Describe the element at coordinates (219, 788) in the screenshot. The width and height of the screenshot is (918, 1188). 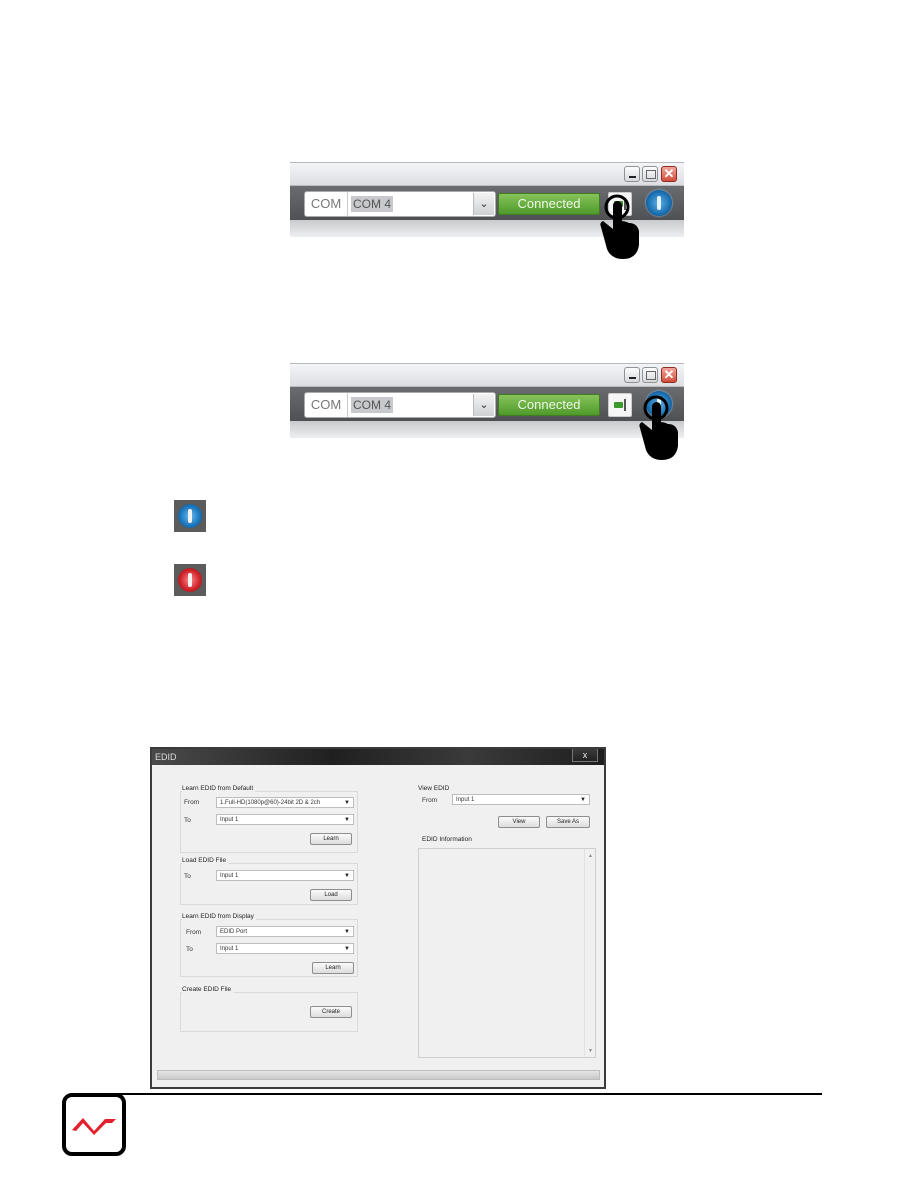
I see `group-title: Learn EDID from Default` at that location.